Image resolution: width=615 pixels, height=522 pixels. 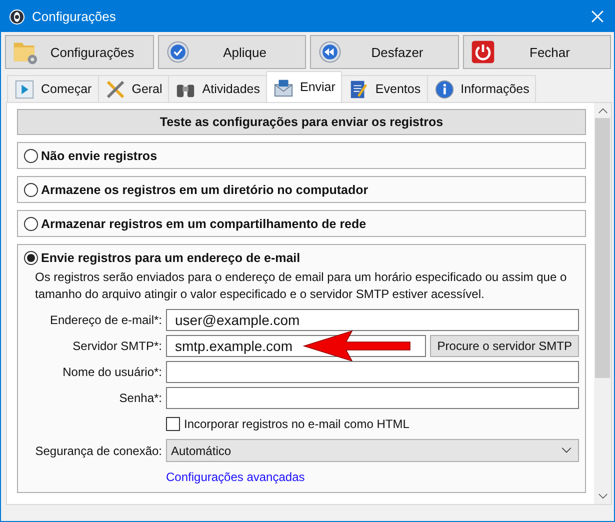 What do you see at coordinates (288, 424) in the screenshot?
I see `checkbox-option: Incorporar registros no e-mail como HTML` at bounding box center [288, 424].